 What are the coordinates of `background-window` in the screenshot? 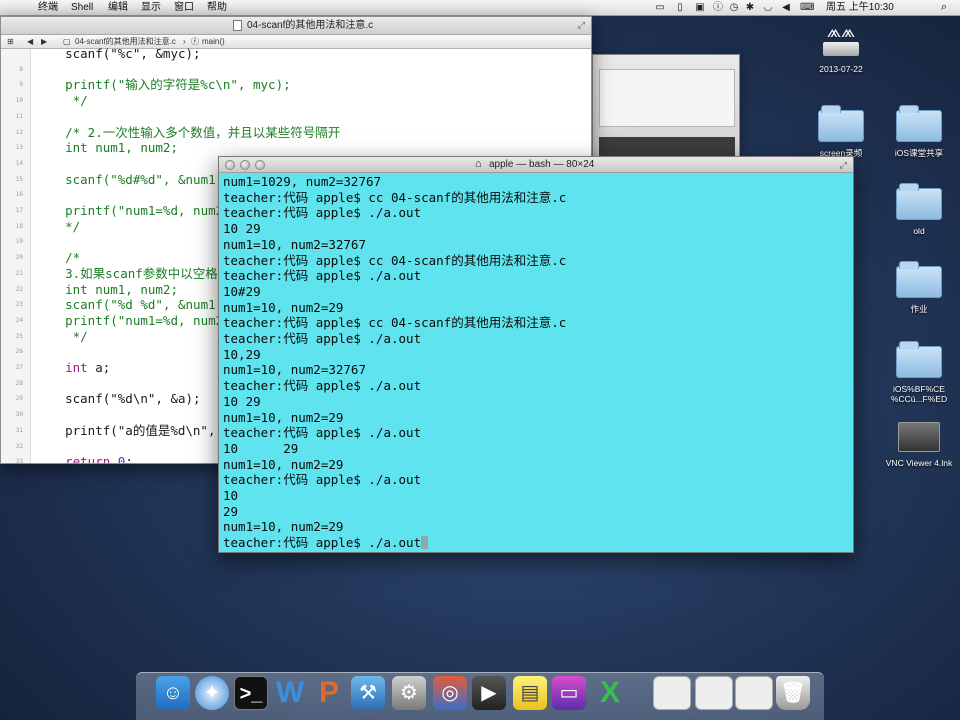 It's located at (666, 106).